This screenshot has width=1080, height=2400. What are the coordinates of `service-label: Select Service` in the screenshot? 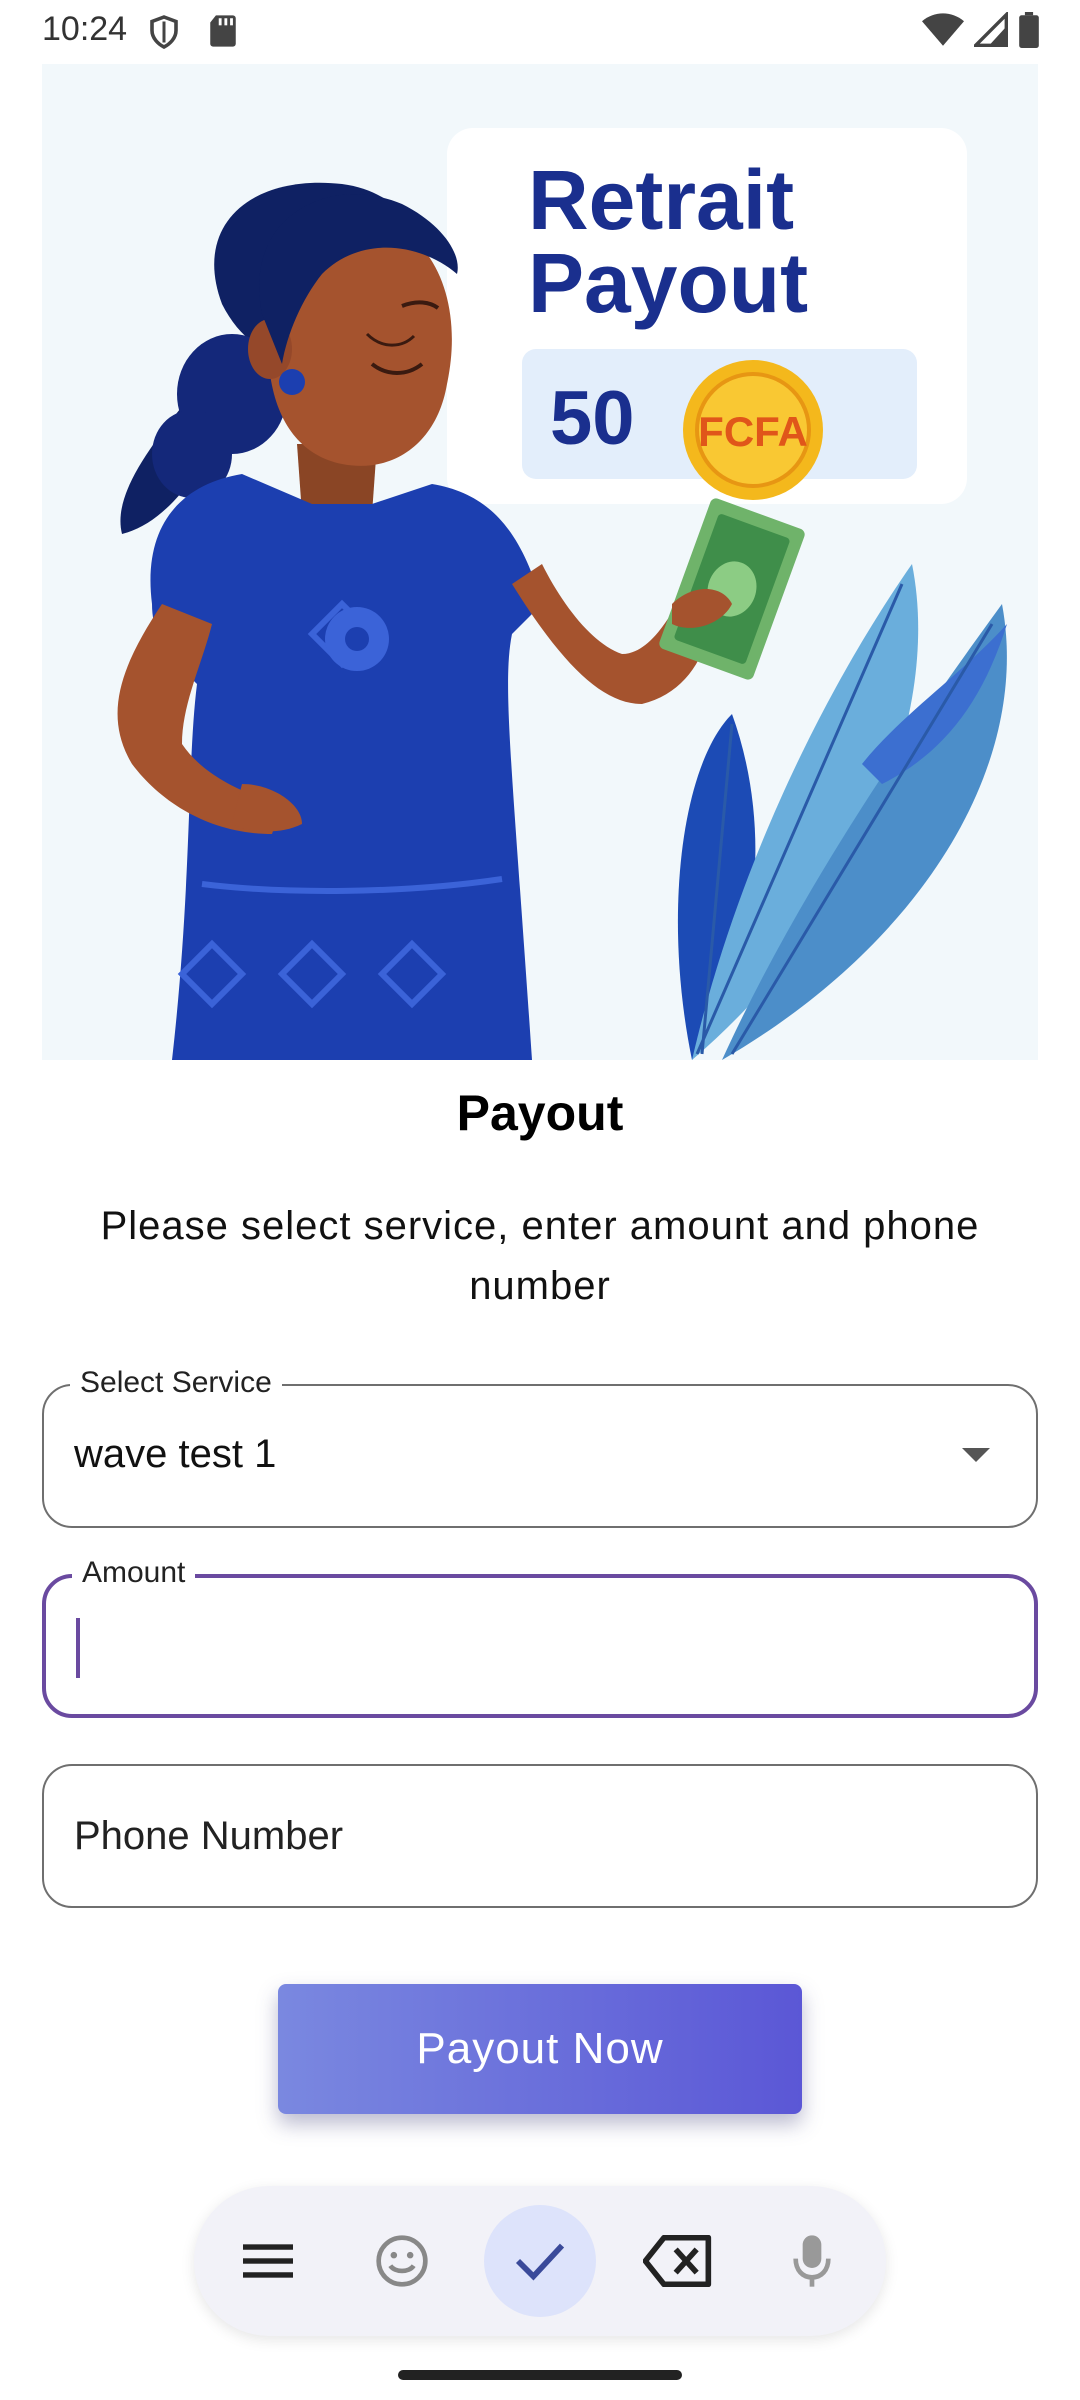 It's located at (176, 1383).